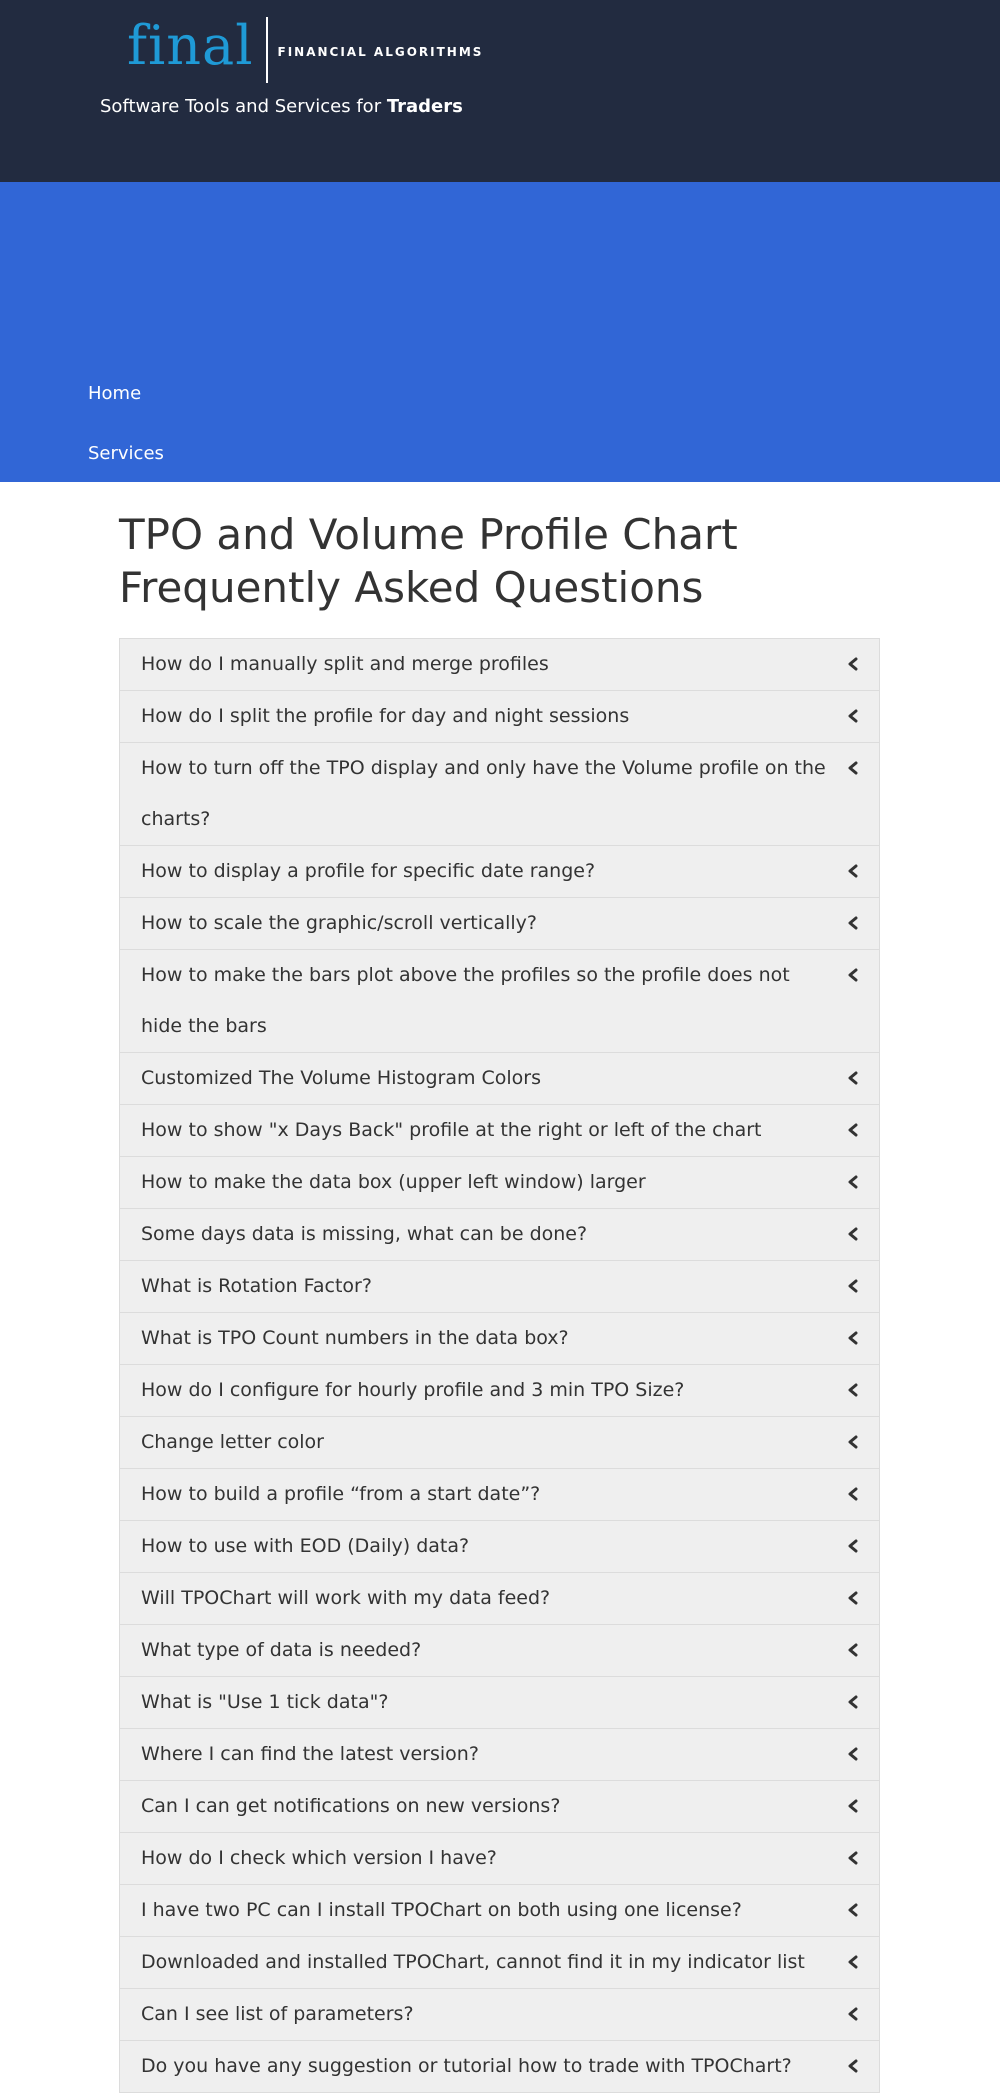 The height and width of the screenshot is (2093, 1000). What do you see at coordinates (126, 454) in the screenshot?
I see `nav-item-services: Services` at bounding box center [126, 454].